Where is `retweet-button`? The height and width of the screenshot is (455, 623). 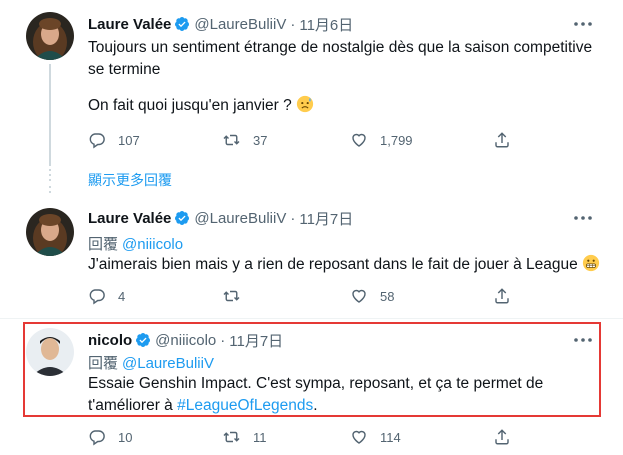 retweet-button is located at coordinates (237, 296).